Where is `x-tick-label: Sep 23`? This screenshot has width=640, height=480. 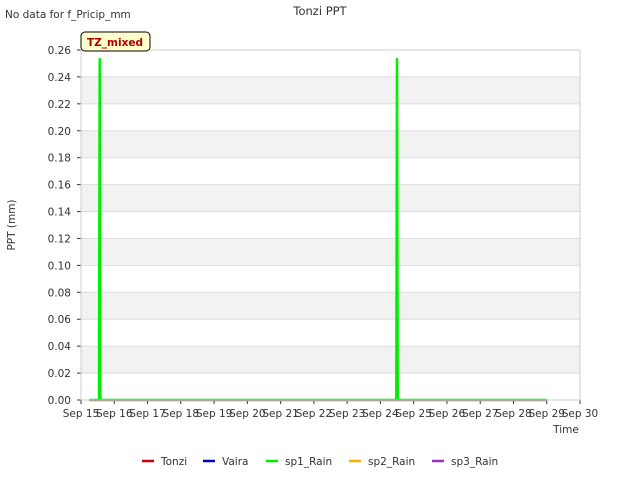
x-tick-label: Sep 23 is located at coordinates (347, 414).